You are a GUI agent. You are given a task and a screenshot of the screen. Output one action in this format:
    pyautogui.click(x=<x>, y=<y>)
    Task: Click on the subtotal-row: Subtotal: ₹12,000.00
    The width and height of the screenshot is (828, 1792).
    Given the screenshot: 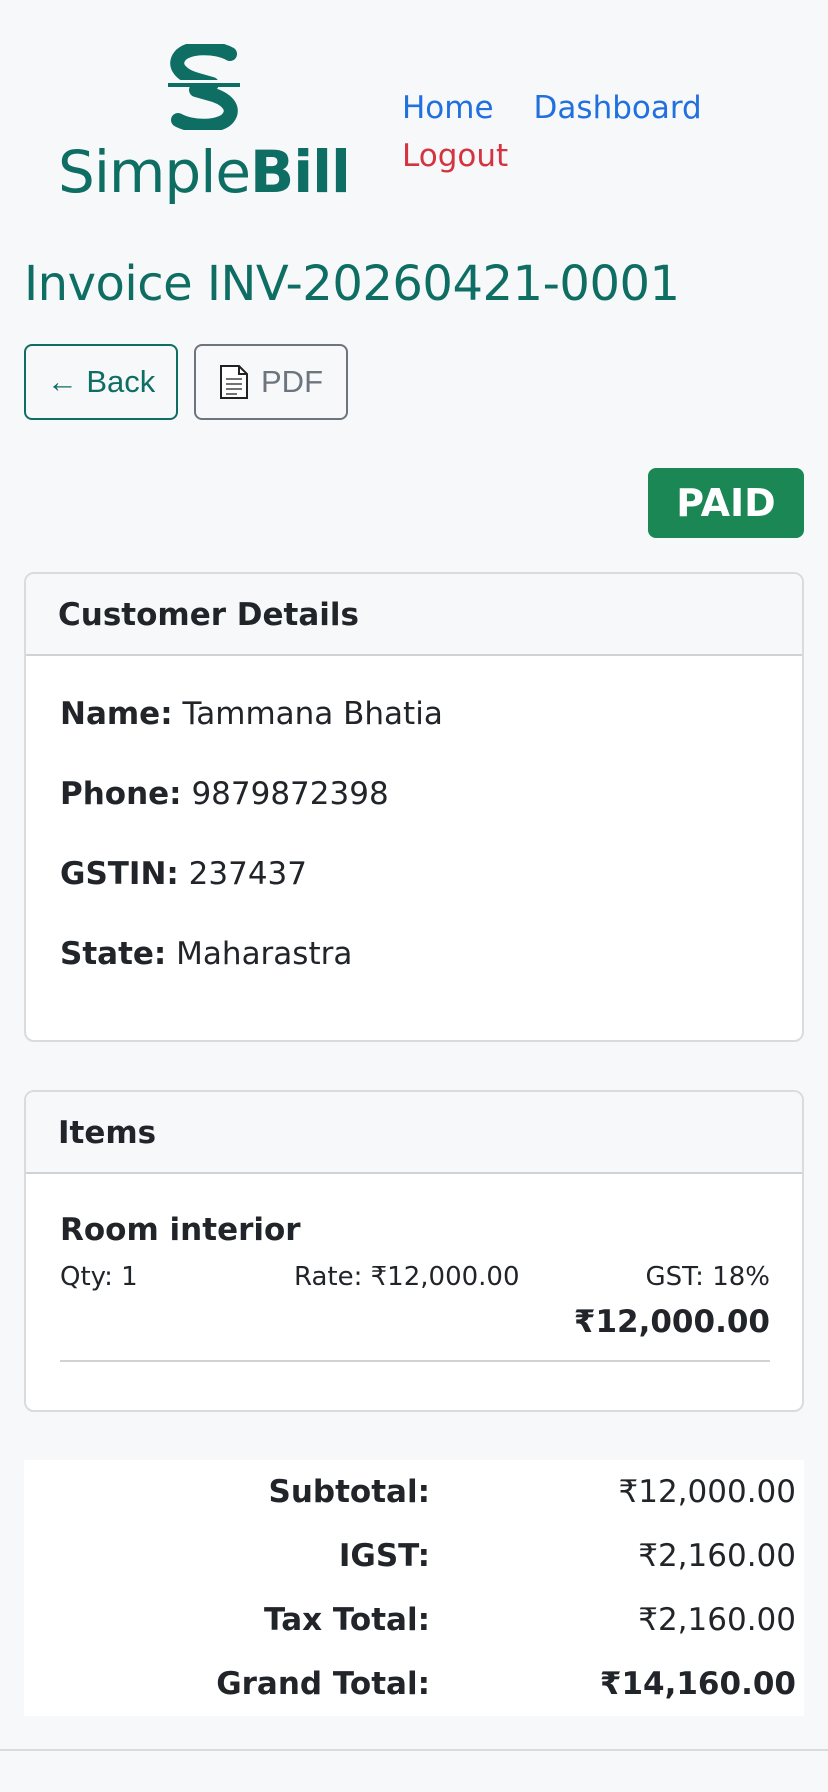 What is the action you would take?
    pyautogui.click(x=414, y=1492)
    